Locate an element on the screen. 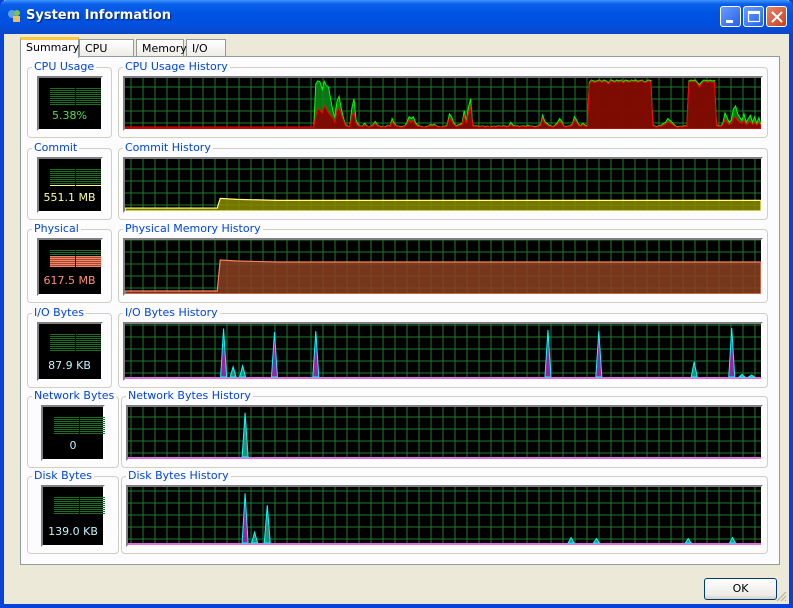 The image size is (793, 608). io-bytes-meter-label: I/O Bytes is located at coordinates (59, 312).